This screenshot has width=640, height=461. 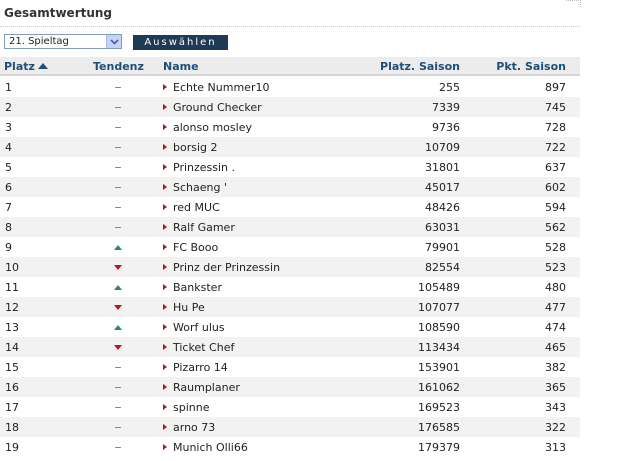 I want to click on team-name-link: spinne, so click(x=186, y=407).